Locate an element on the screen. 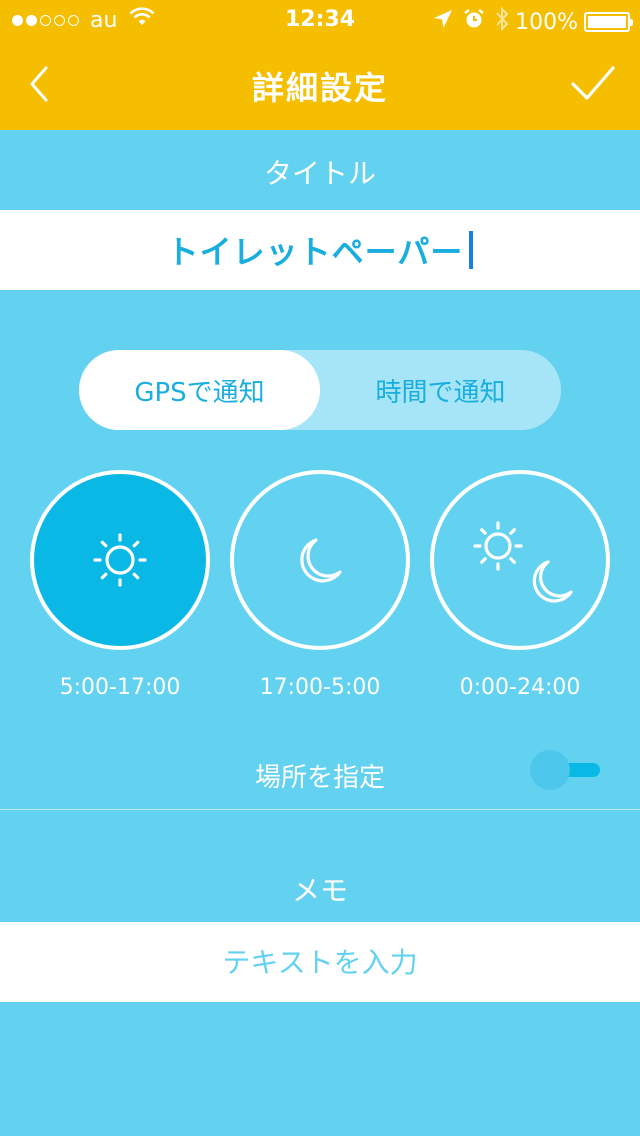  memo-field is located at coordinates (320, 962).